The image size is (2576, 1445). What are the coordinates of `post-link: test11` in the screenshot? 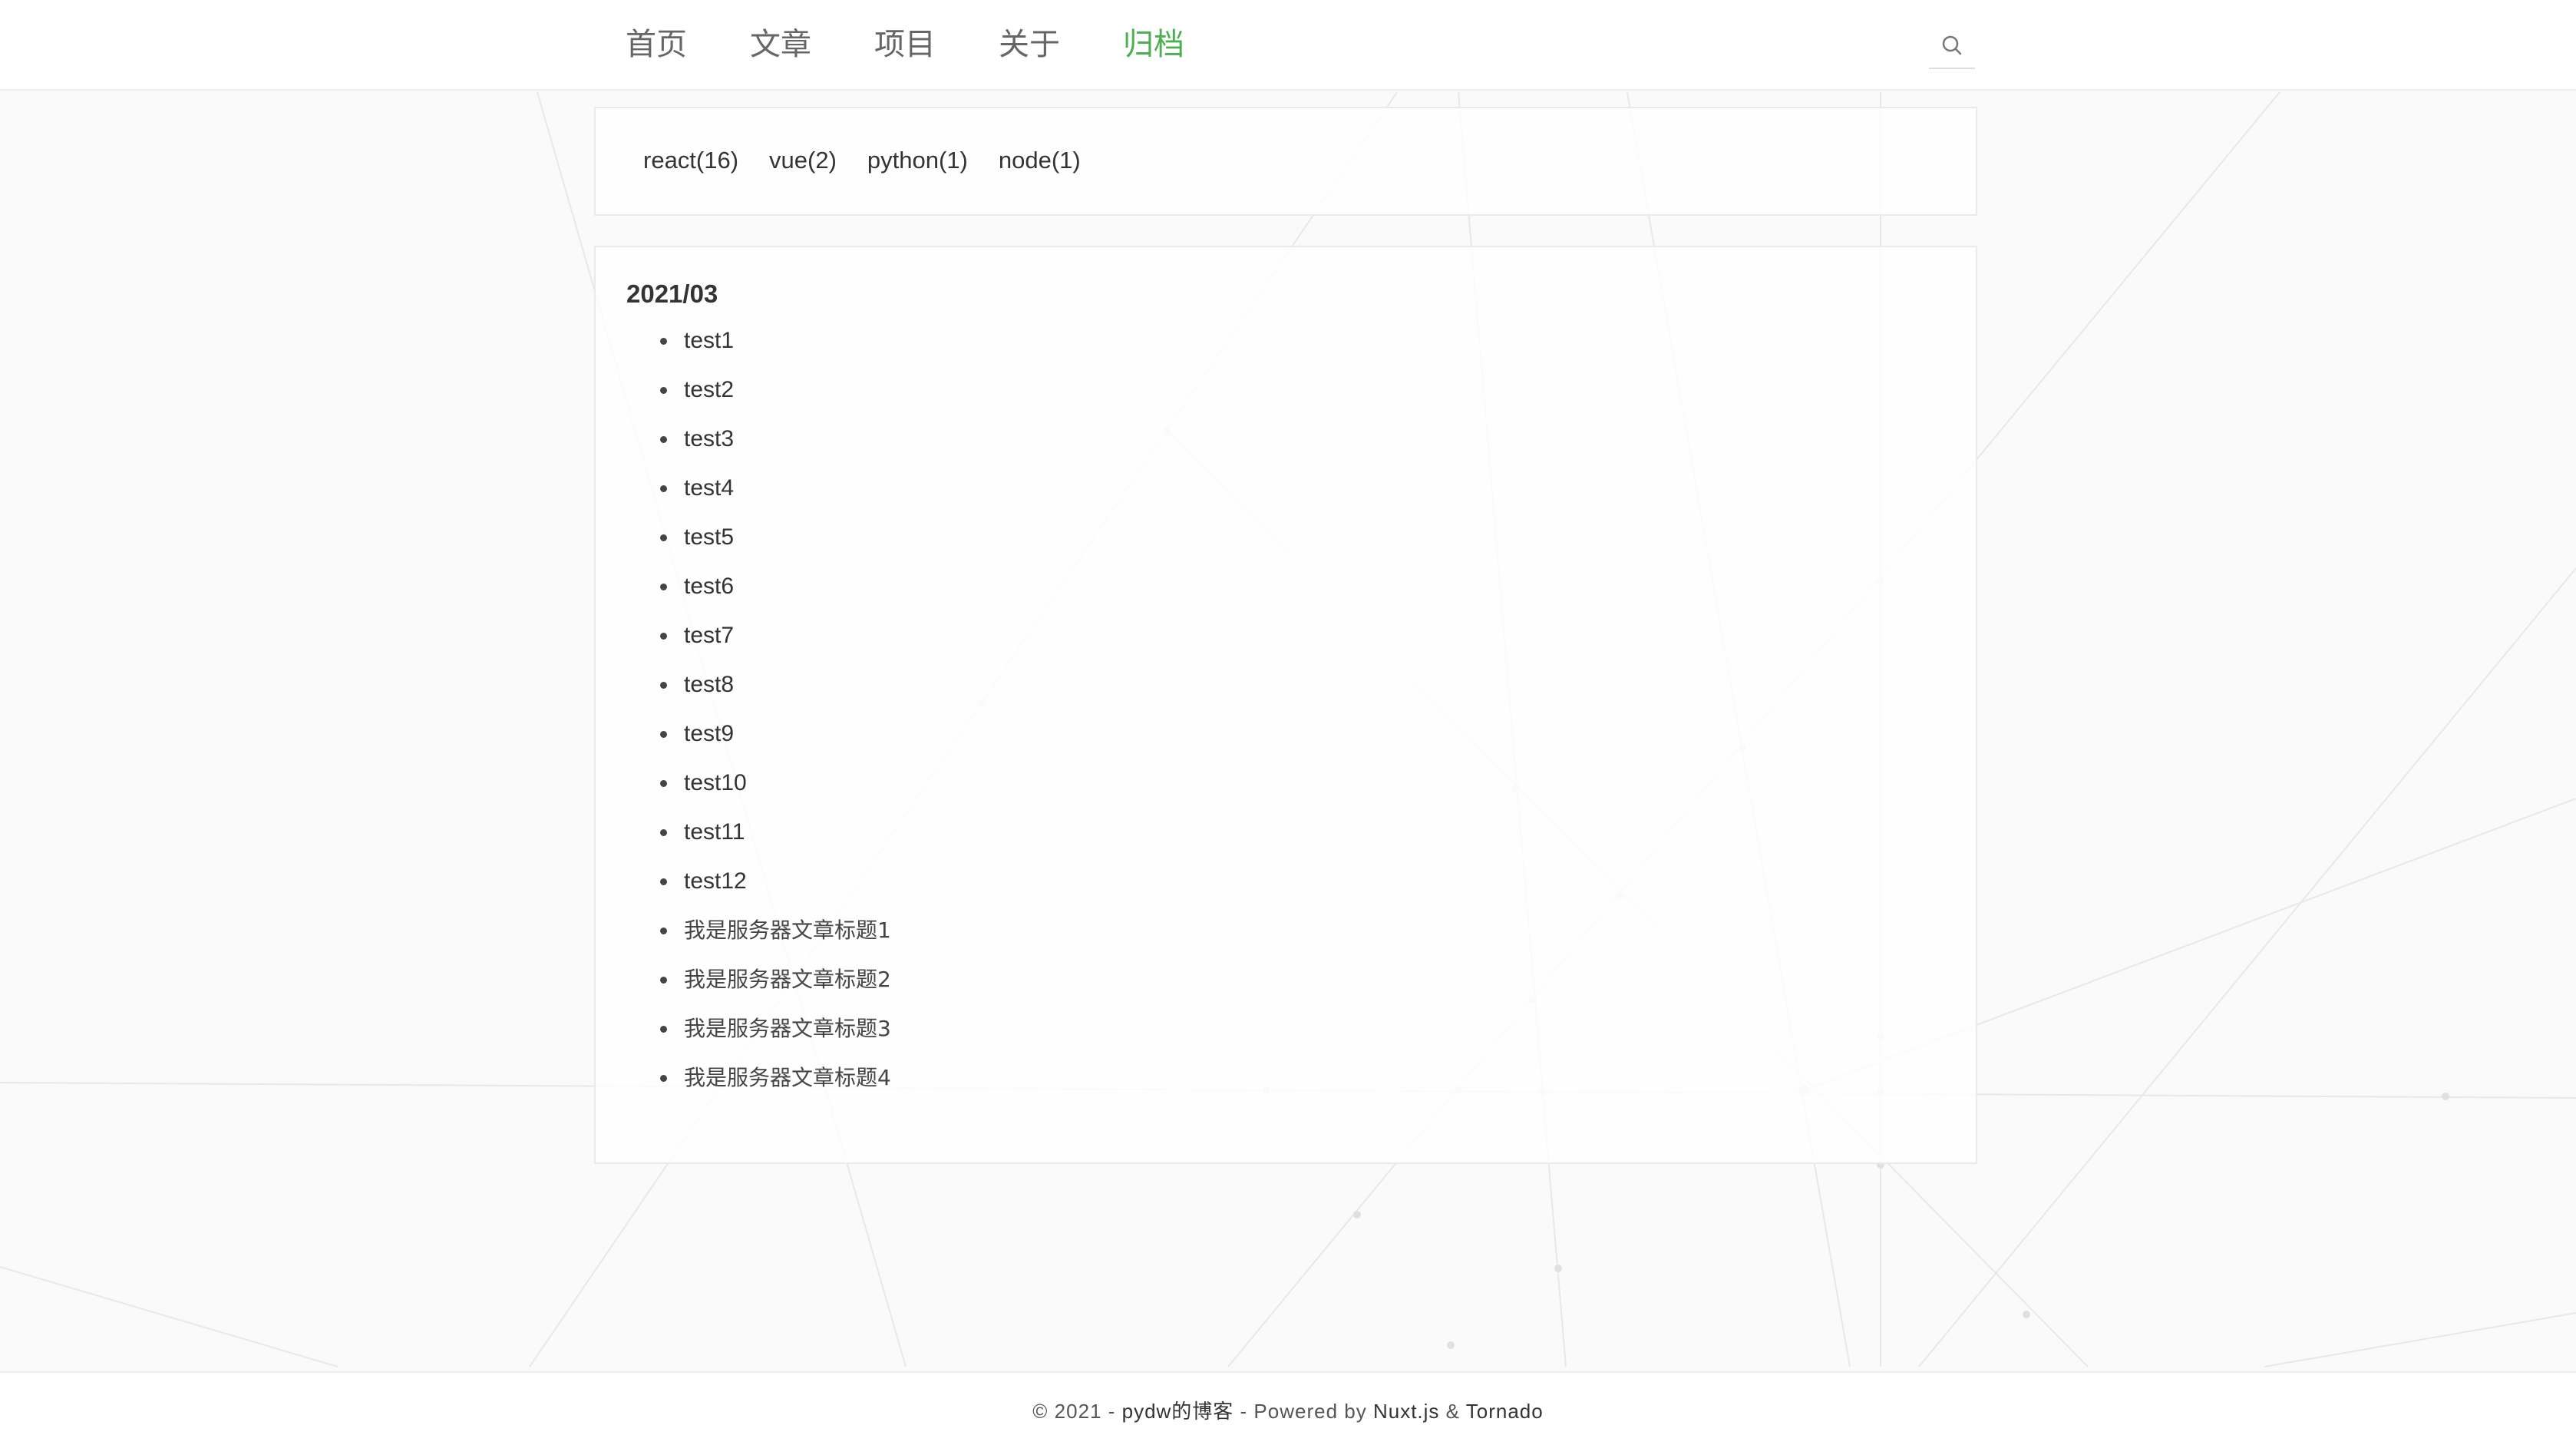 It's located at (714, 832).